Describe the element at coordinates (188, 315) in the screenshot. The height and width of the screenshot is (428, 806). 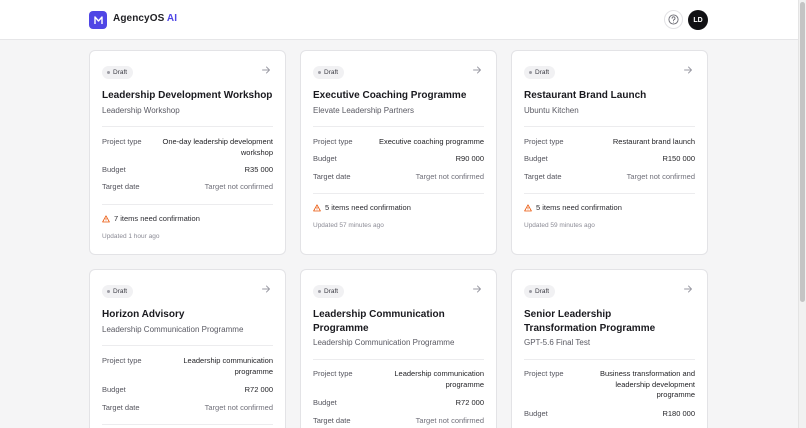
I see `card-title: Horizon Advisory` at that location.